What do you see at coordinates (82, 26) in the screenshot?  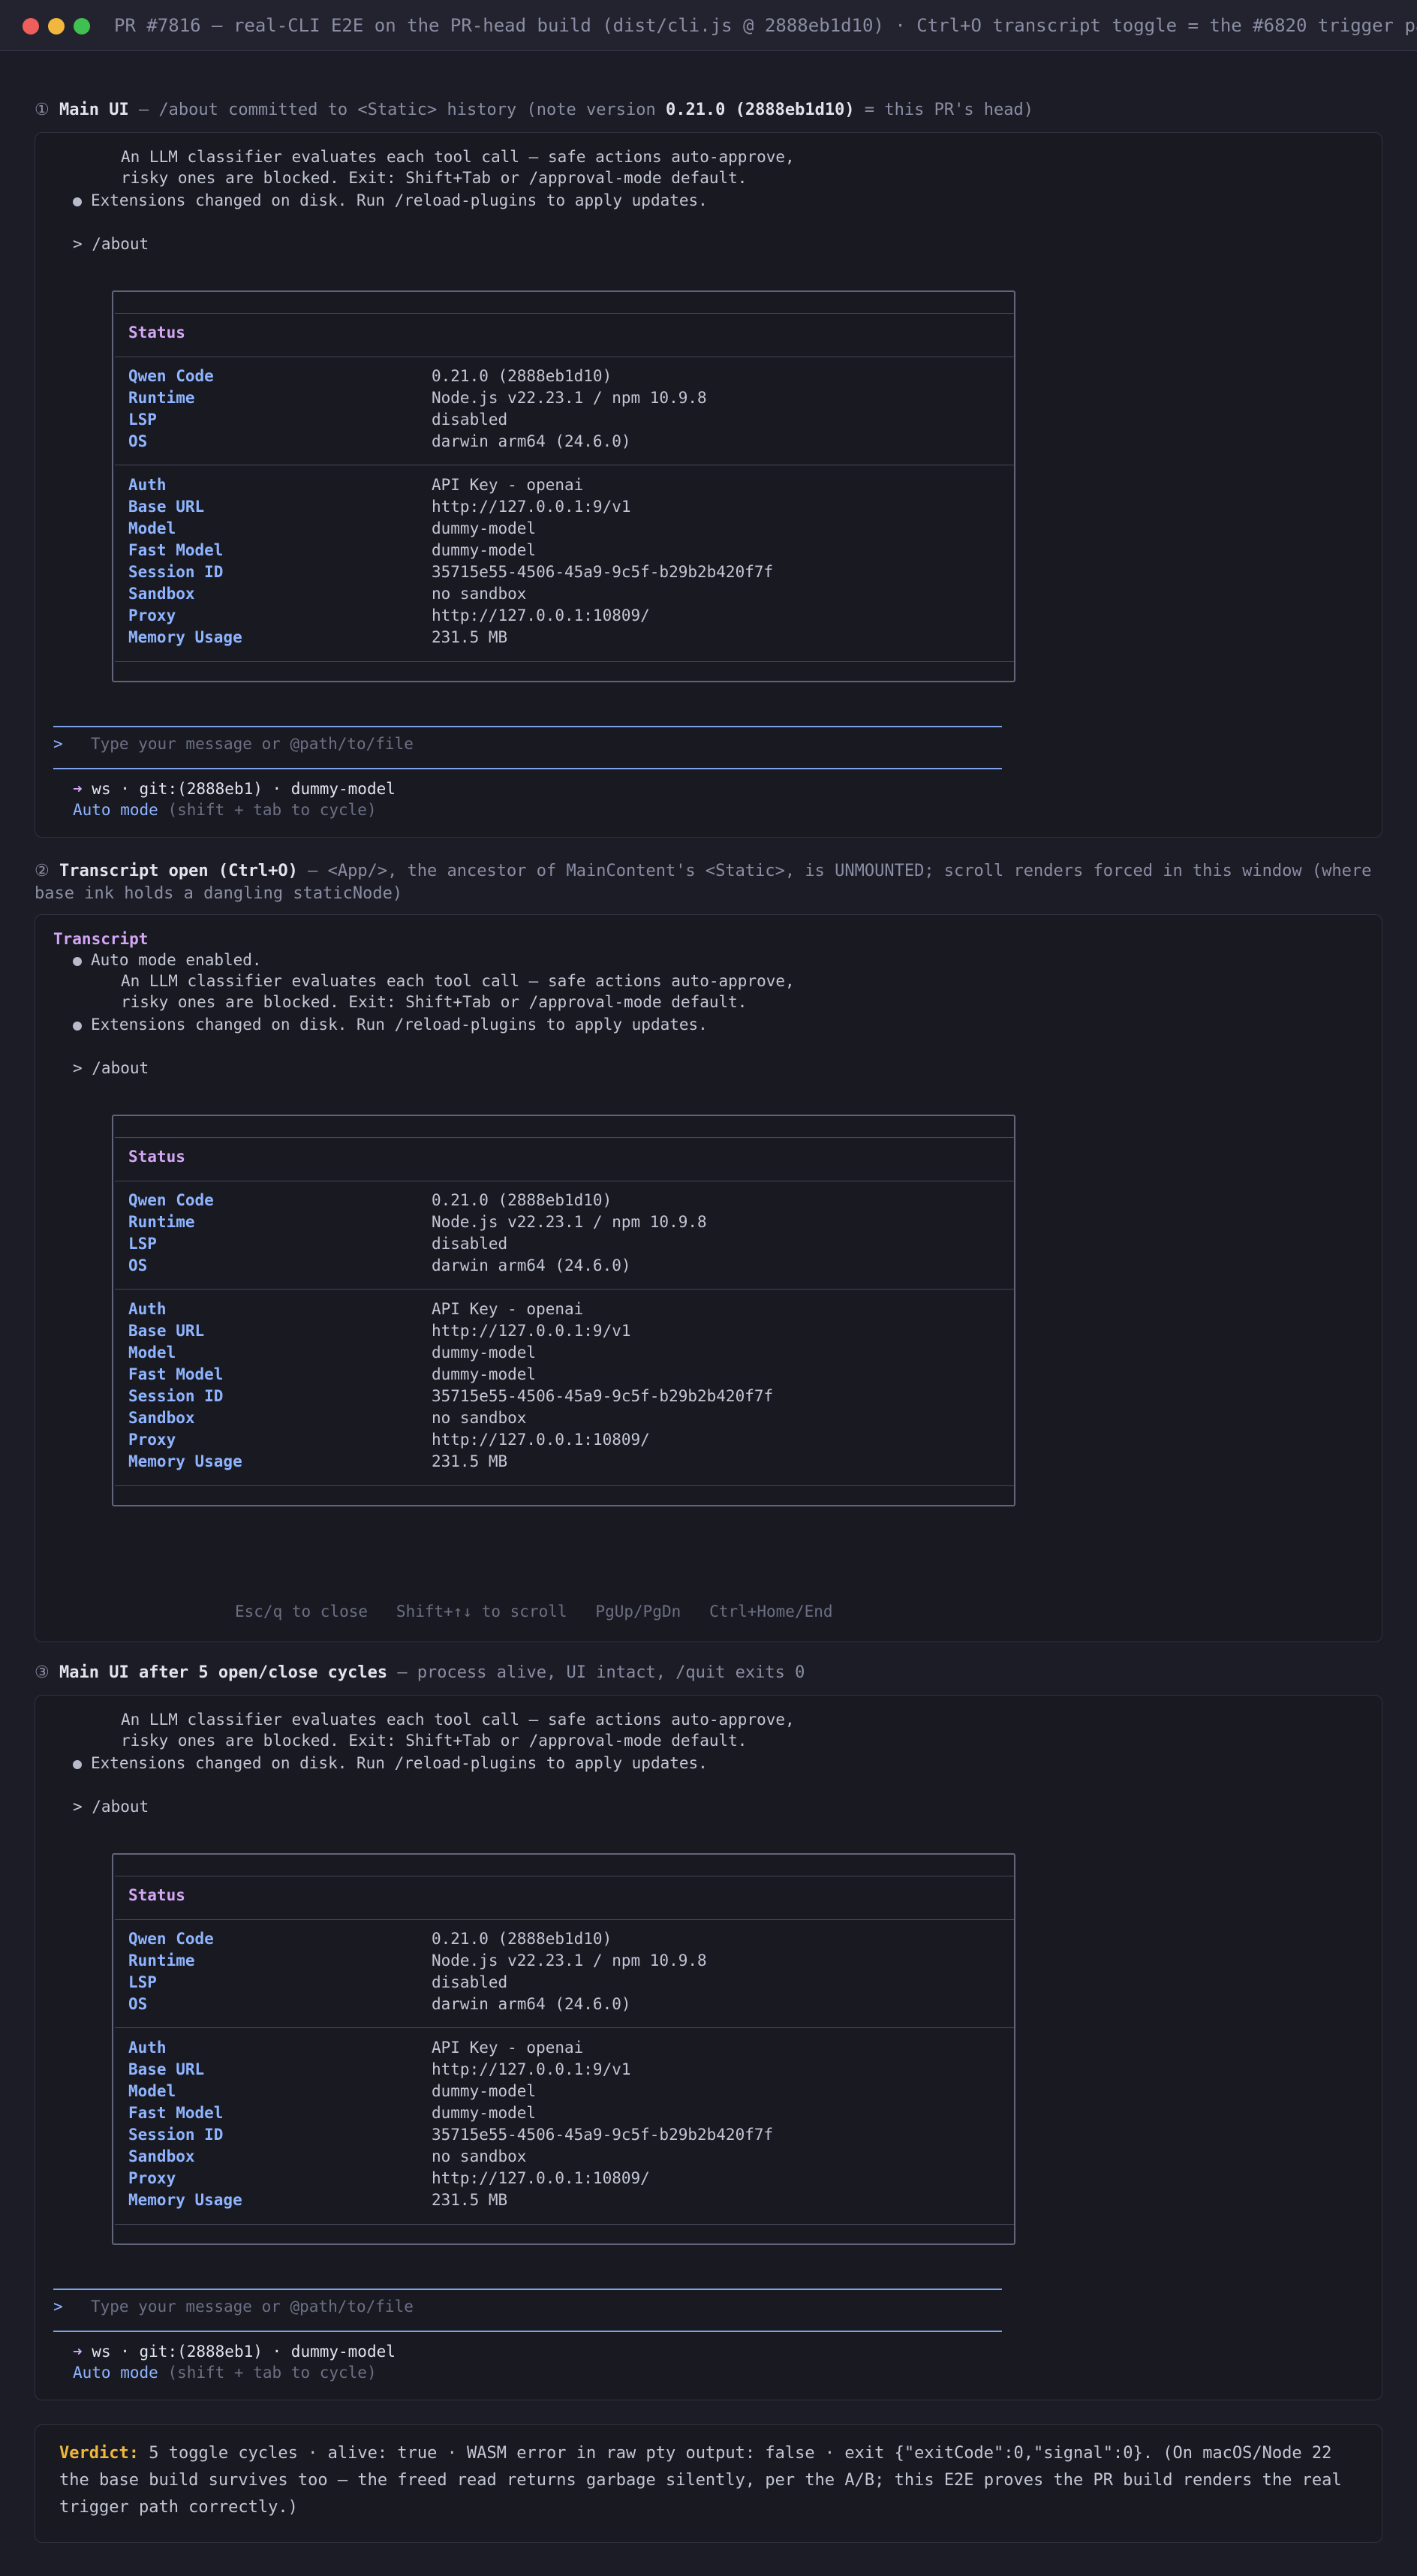 I see `maximize-window-button` at bounding box center [82, 26].